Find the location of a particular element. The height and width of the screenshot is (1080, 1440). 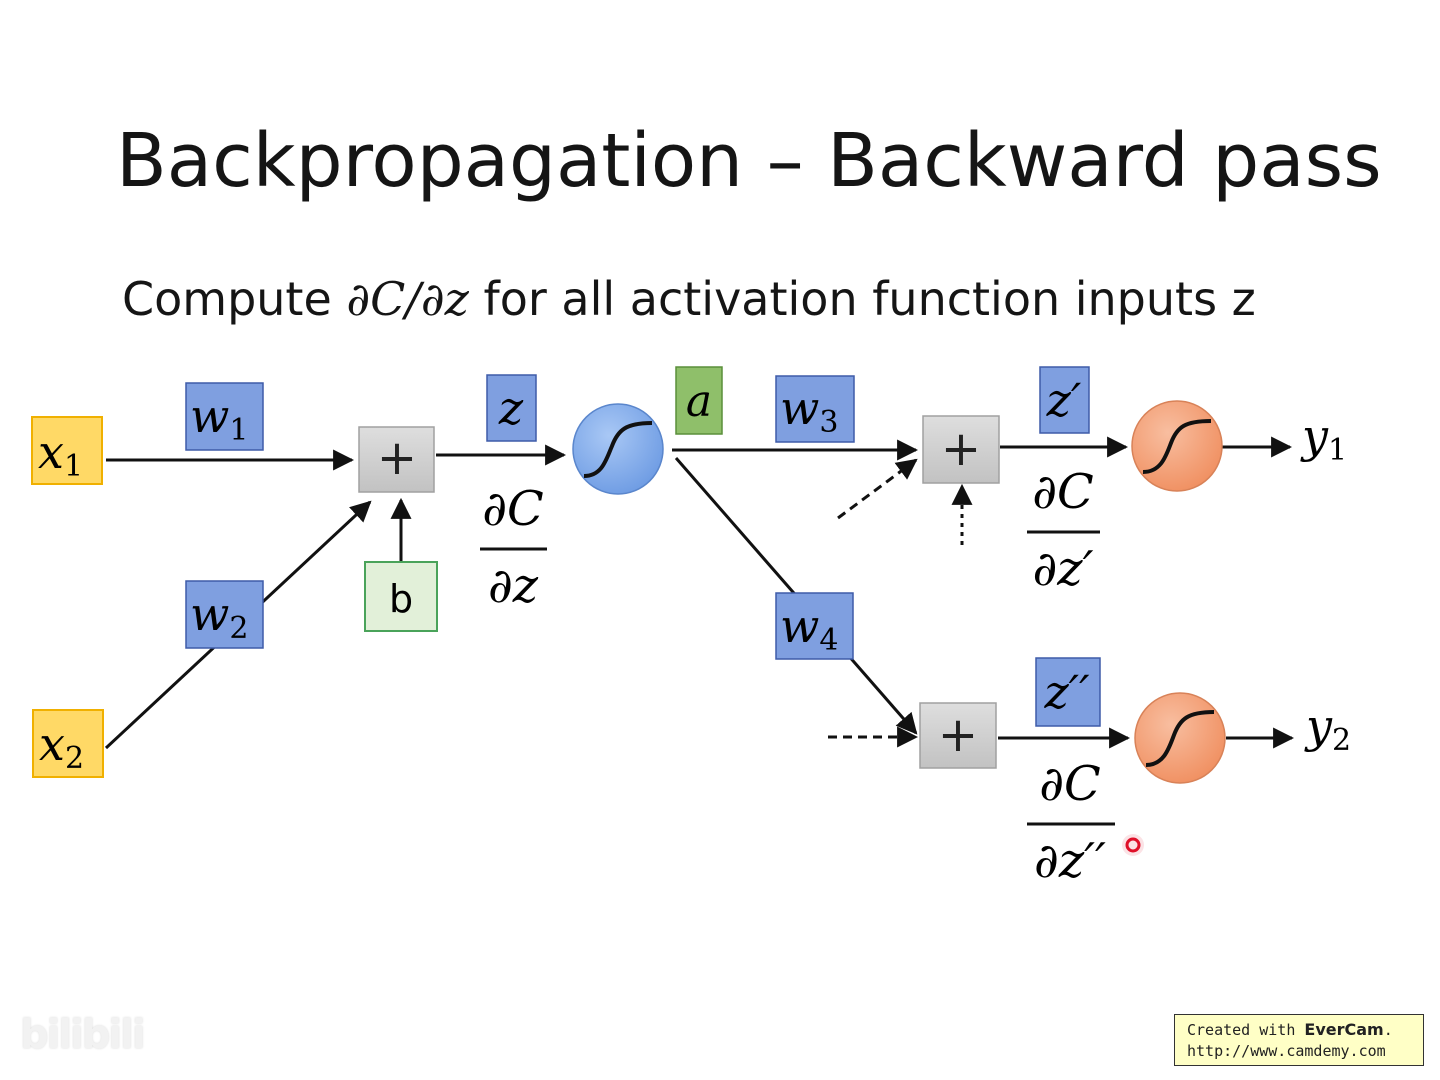

input-x2: x2 is located at coordinates (68, 743).